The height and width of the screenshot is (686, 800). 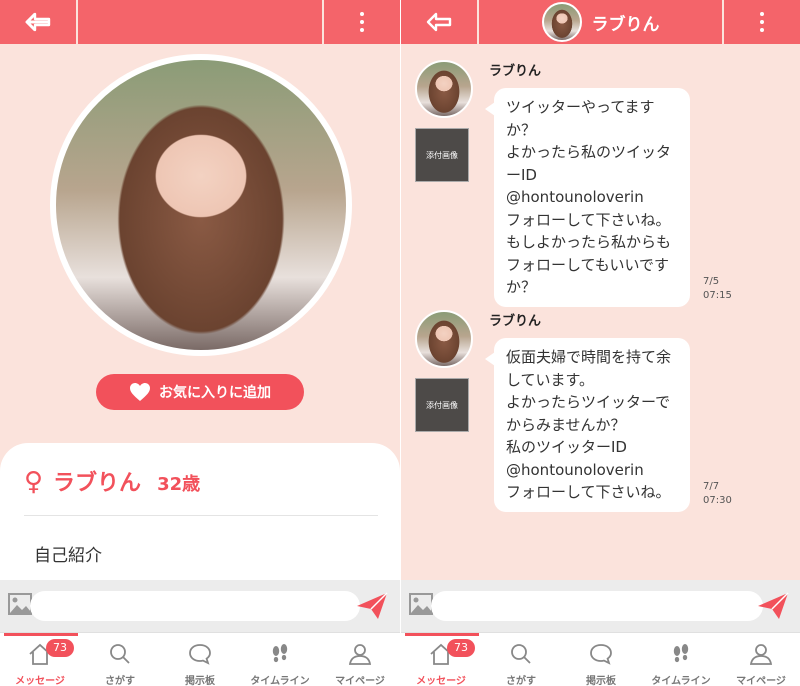 What do you see at coordinates (588, 264) in the screenshot?
I see `message-text-line: フォローしてもいいです` at bounding box center [588, 264].